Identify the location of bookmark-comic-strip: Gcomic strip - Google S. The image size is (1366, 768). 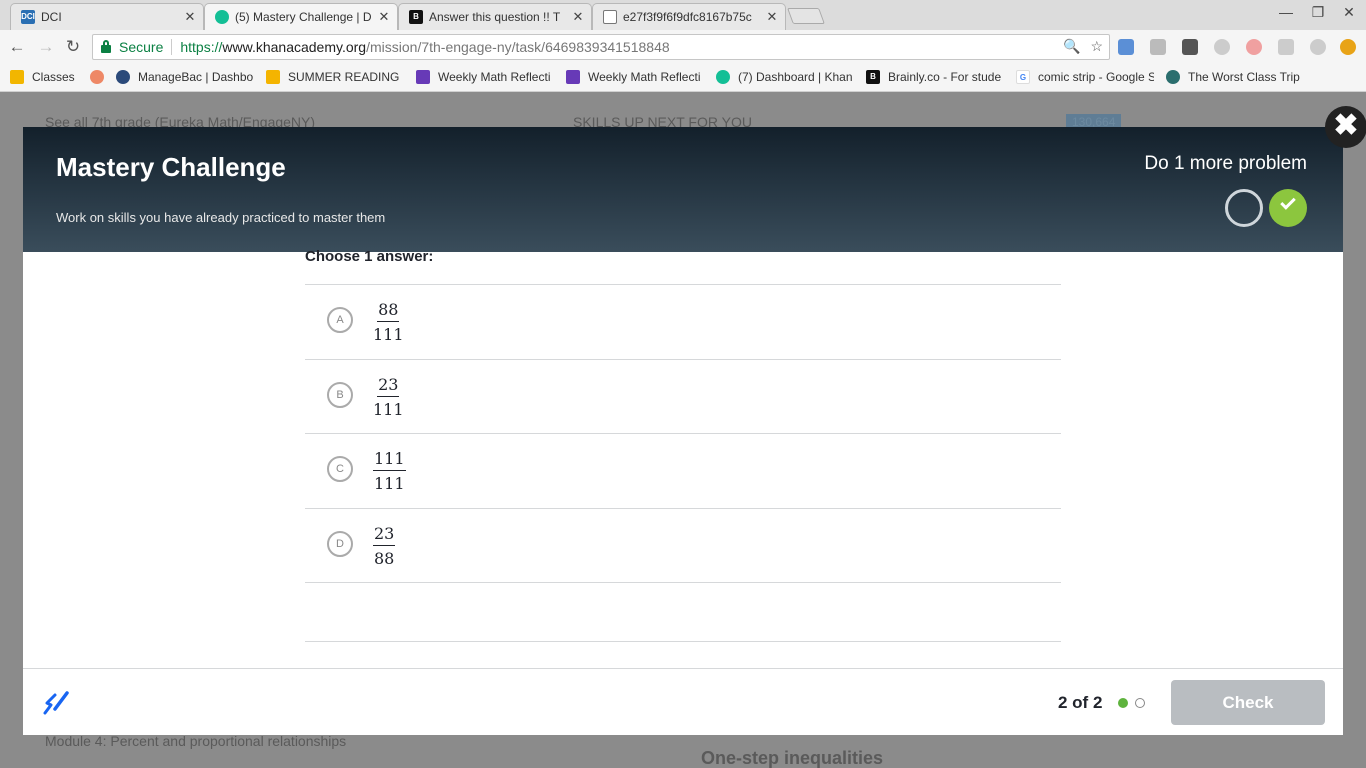
(1085, 77).